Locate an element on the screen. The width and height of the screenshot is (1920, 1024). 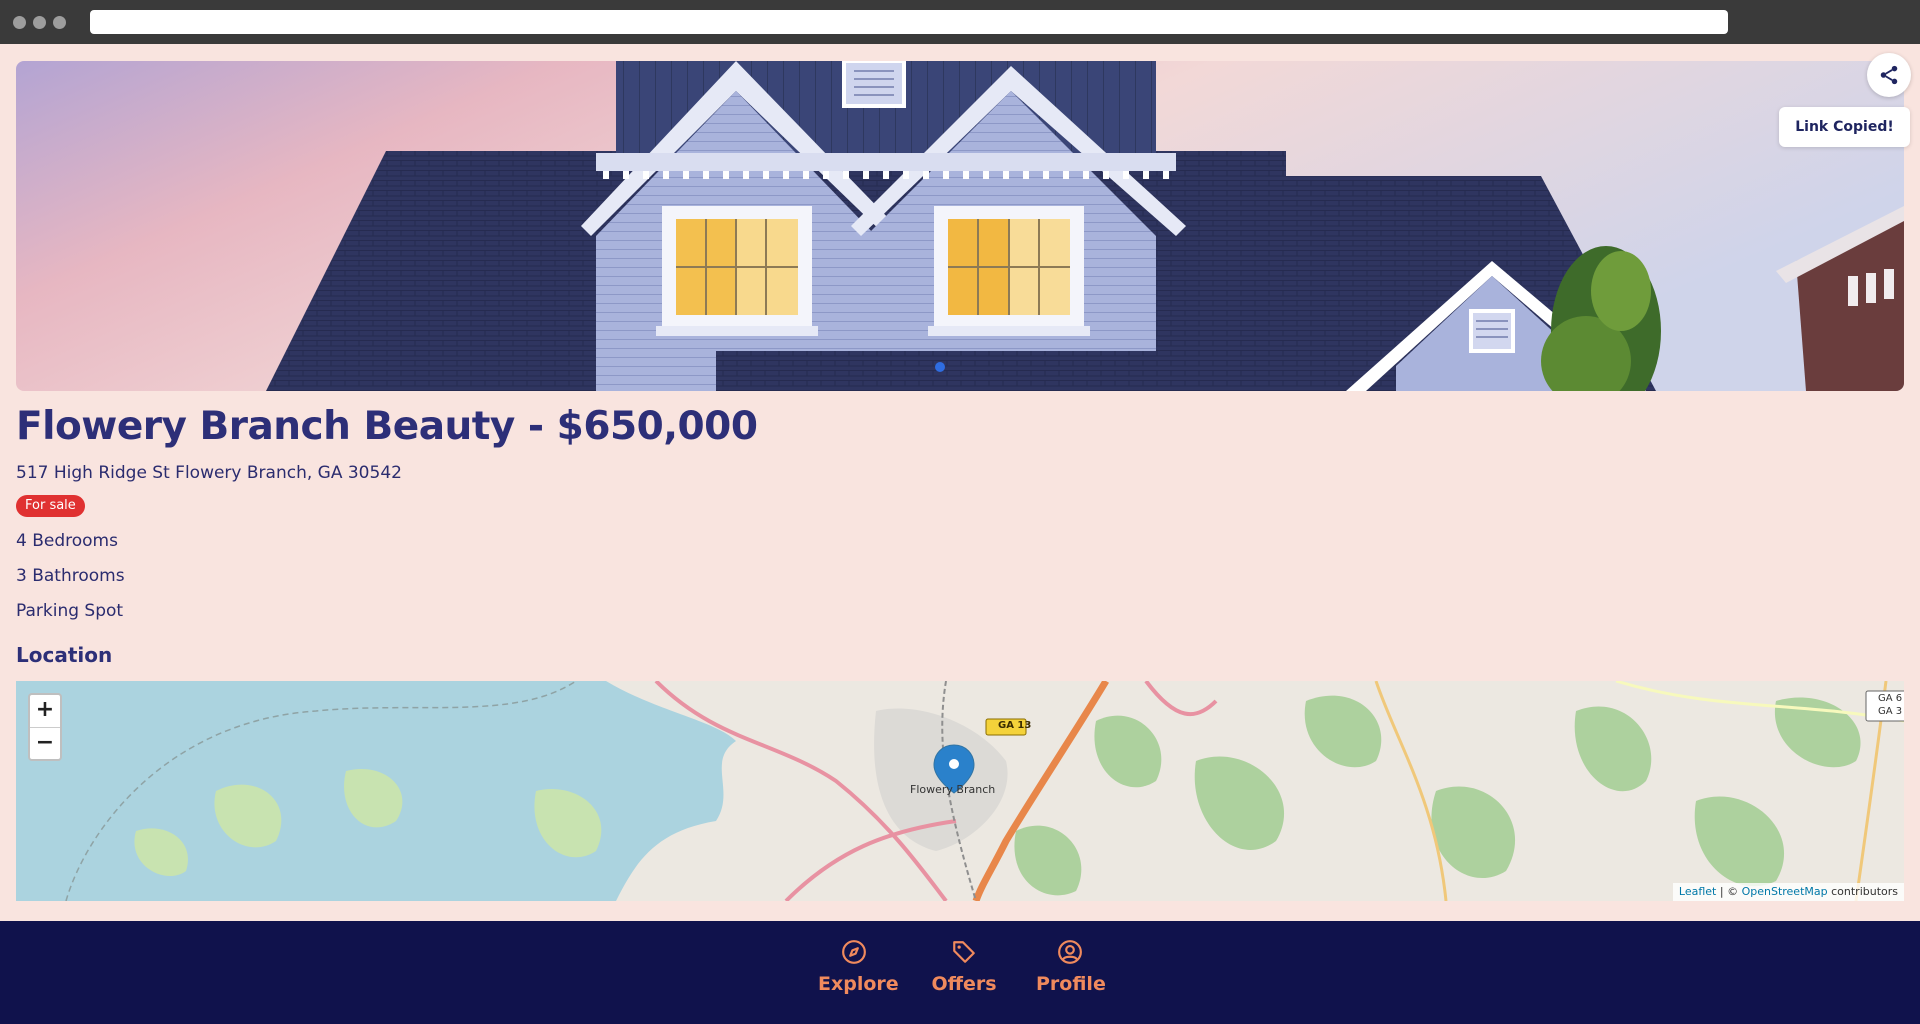
map-attribution: Leaflet | © OpenStreetMap contributors is located at coordinates (1788, 892).